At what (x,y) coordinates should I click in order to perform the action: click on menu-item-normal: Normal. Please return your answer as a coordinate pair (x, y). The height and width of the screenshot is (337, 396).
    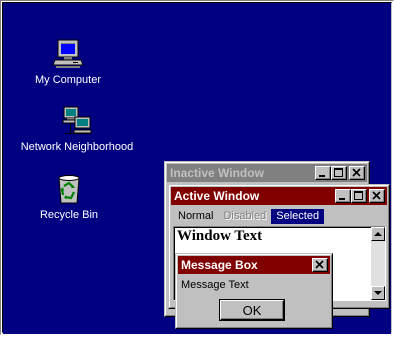
    Looking at the image, I should click on (195, 216).